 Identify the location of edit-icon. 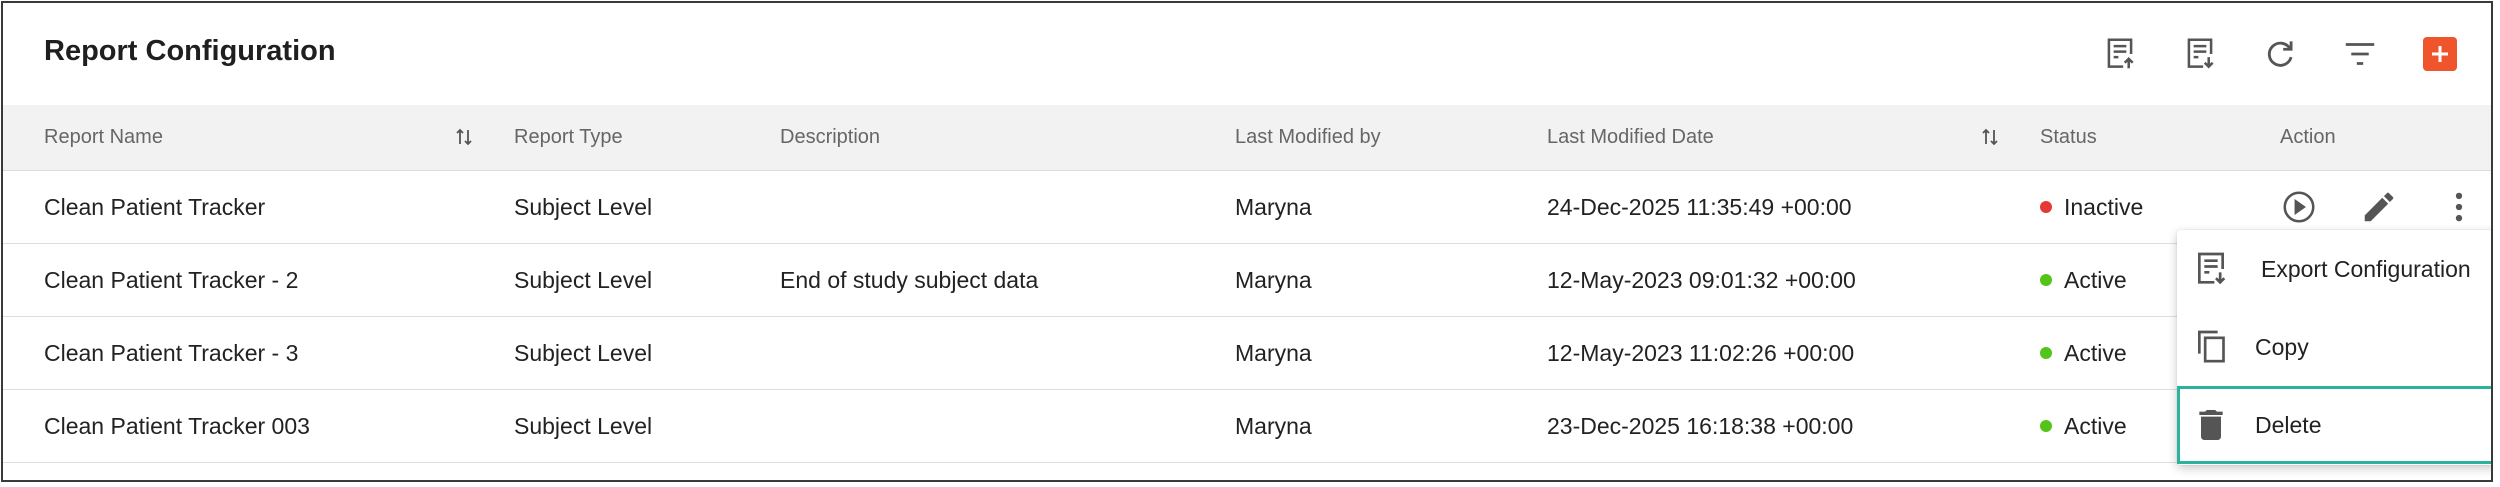
(2379, 207).